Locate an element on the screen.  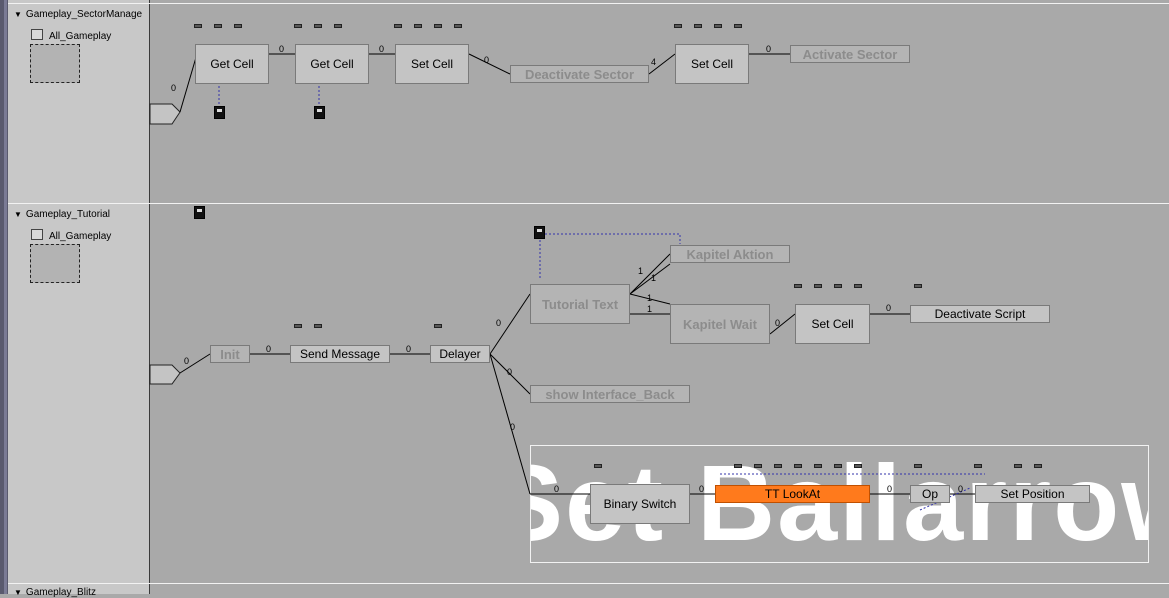
building-block-kapitel-wait: Kapitel Wait is located at coordinates (720, 324).